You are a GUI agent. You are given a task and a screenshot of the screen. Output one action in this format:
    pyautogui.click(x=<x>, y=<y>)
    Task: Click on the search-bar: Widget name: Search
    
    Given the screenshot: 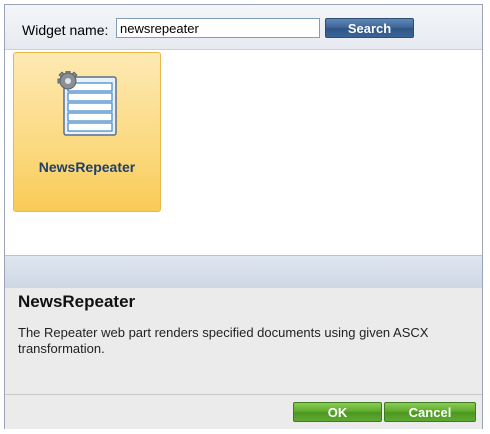 What is the action you would take?
    pyautogui.click(x=243, y=27)
    